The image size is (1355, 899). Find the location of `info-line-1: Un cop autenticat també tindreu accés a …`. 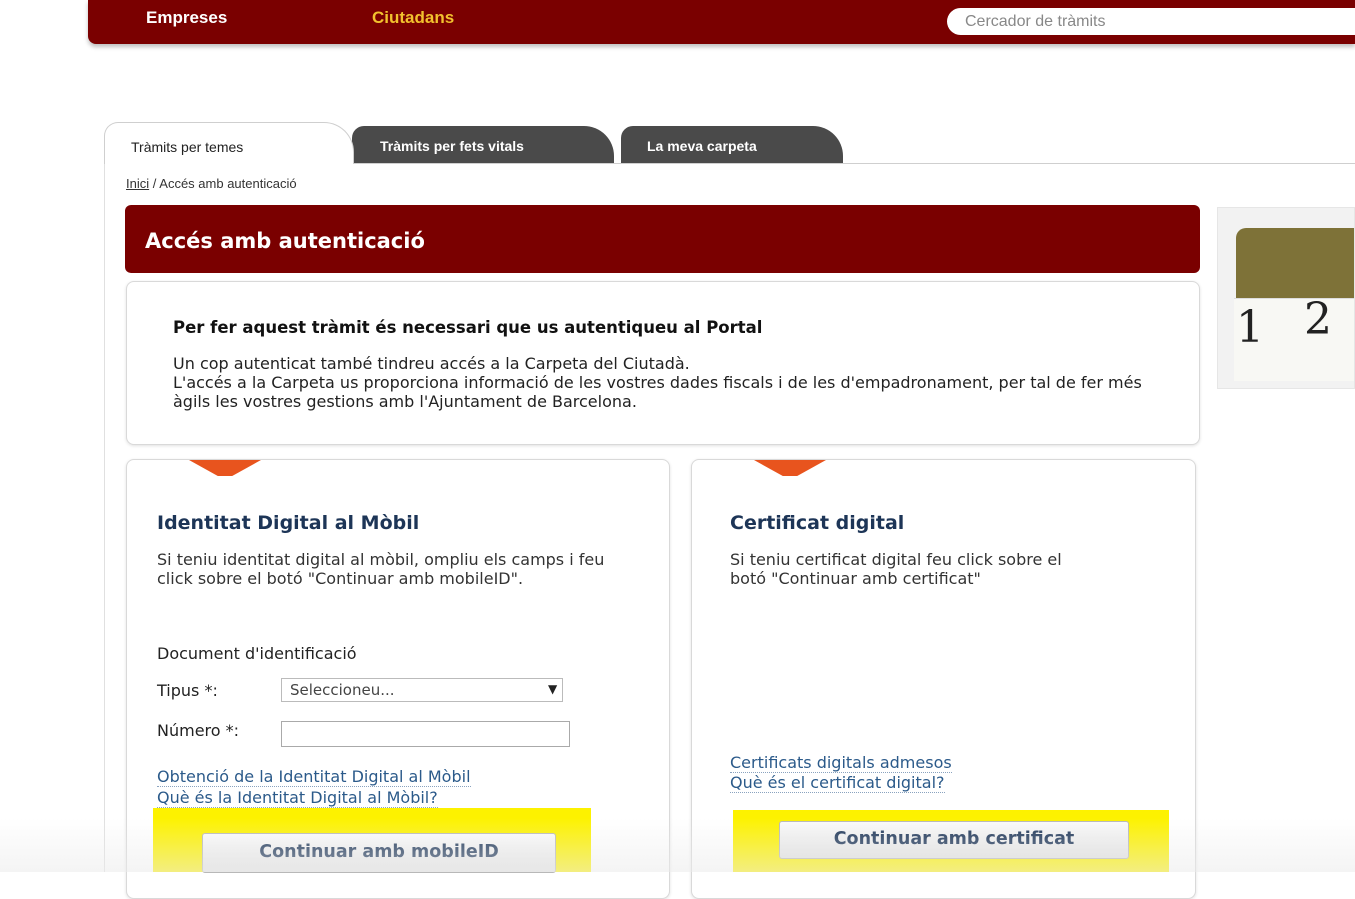

info-line-1: Un cop autenticat també tindreu accés a … is located at coordinates (431, 363).